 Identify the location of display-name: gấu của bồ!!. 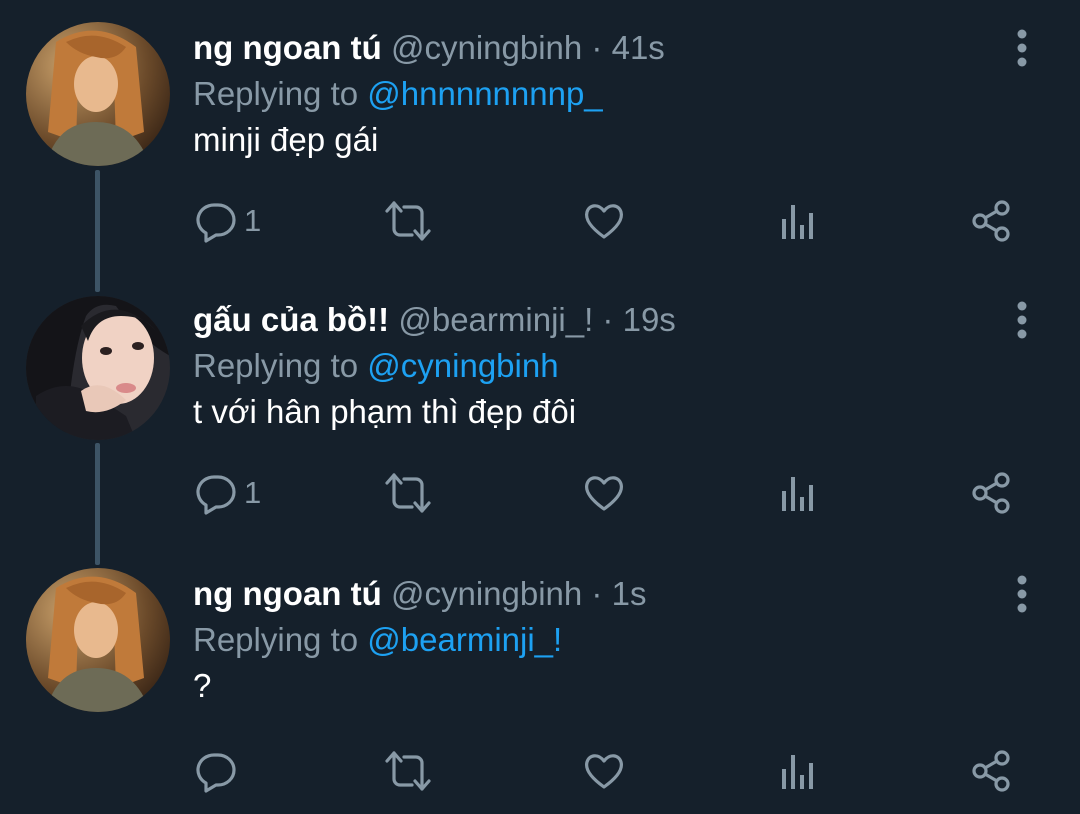
(291, 319).